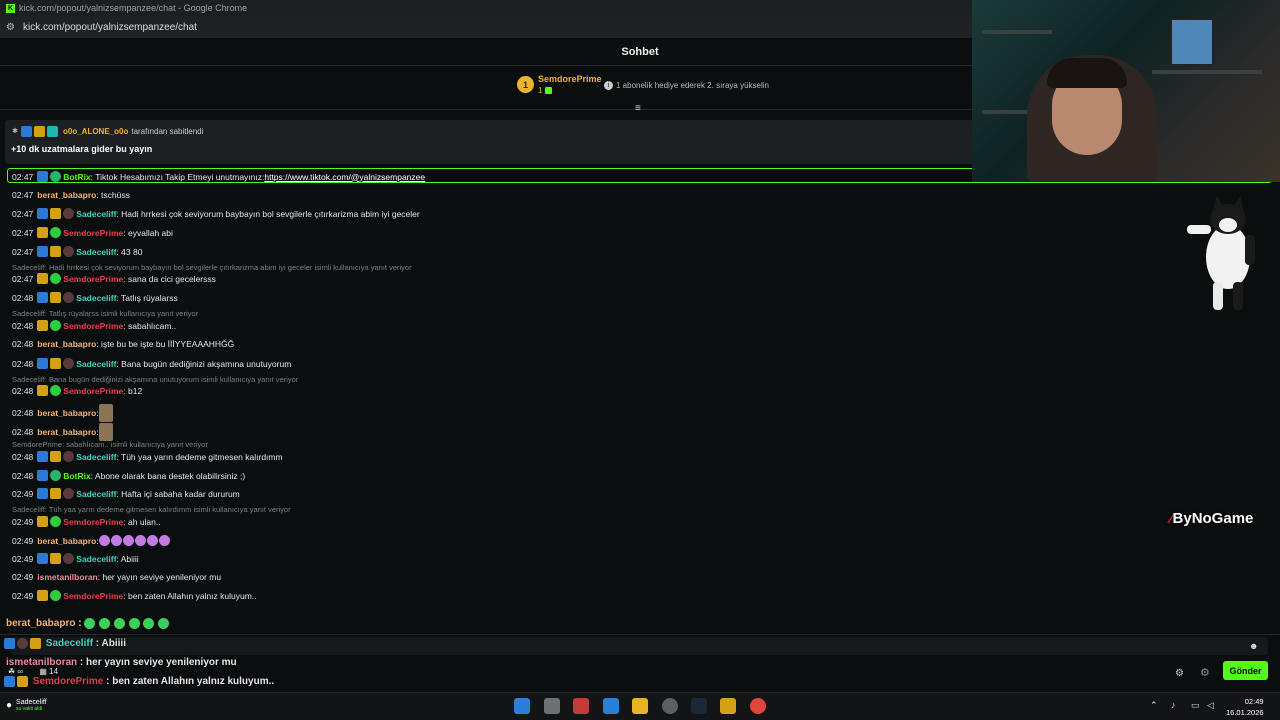  Describe the element at coordinates (1210, 705) in the screenshot. I see `volume-icon: ◁` at that location.